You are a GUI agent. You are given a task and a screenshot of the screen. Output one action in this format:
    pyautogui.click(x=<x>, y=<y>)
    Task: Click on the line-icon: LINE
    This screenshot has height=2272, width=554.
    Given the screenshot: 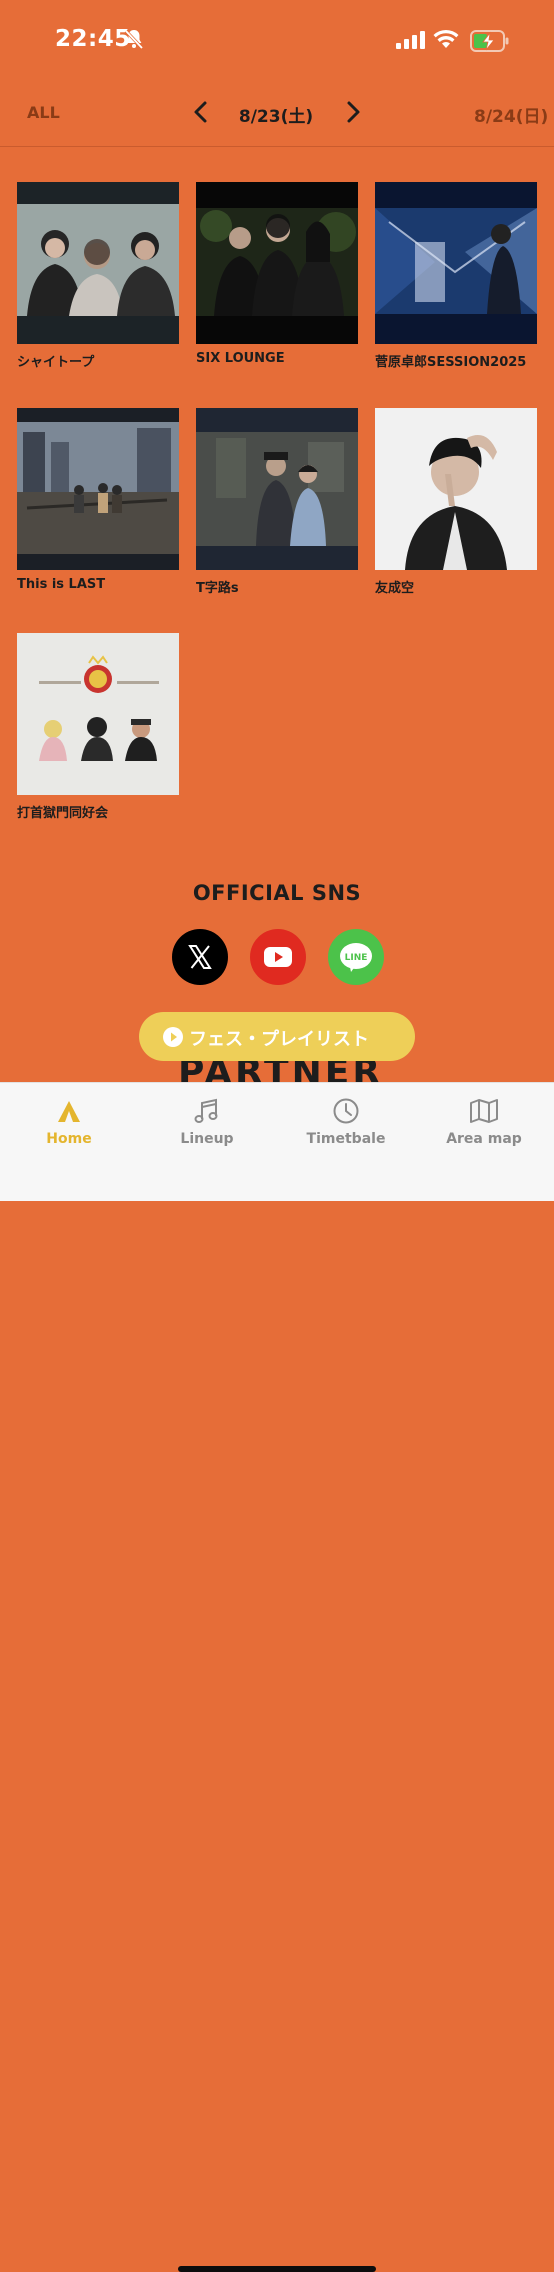 What is the action you would take?
    pyautogui.click(x=356, y=957)
    